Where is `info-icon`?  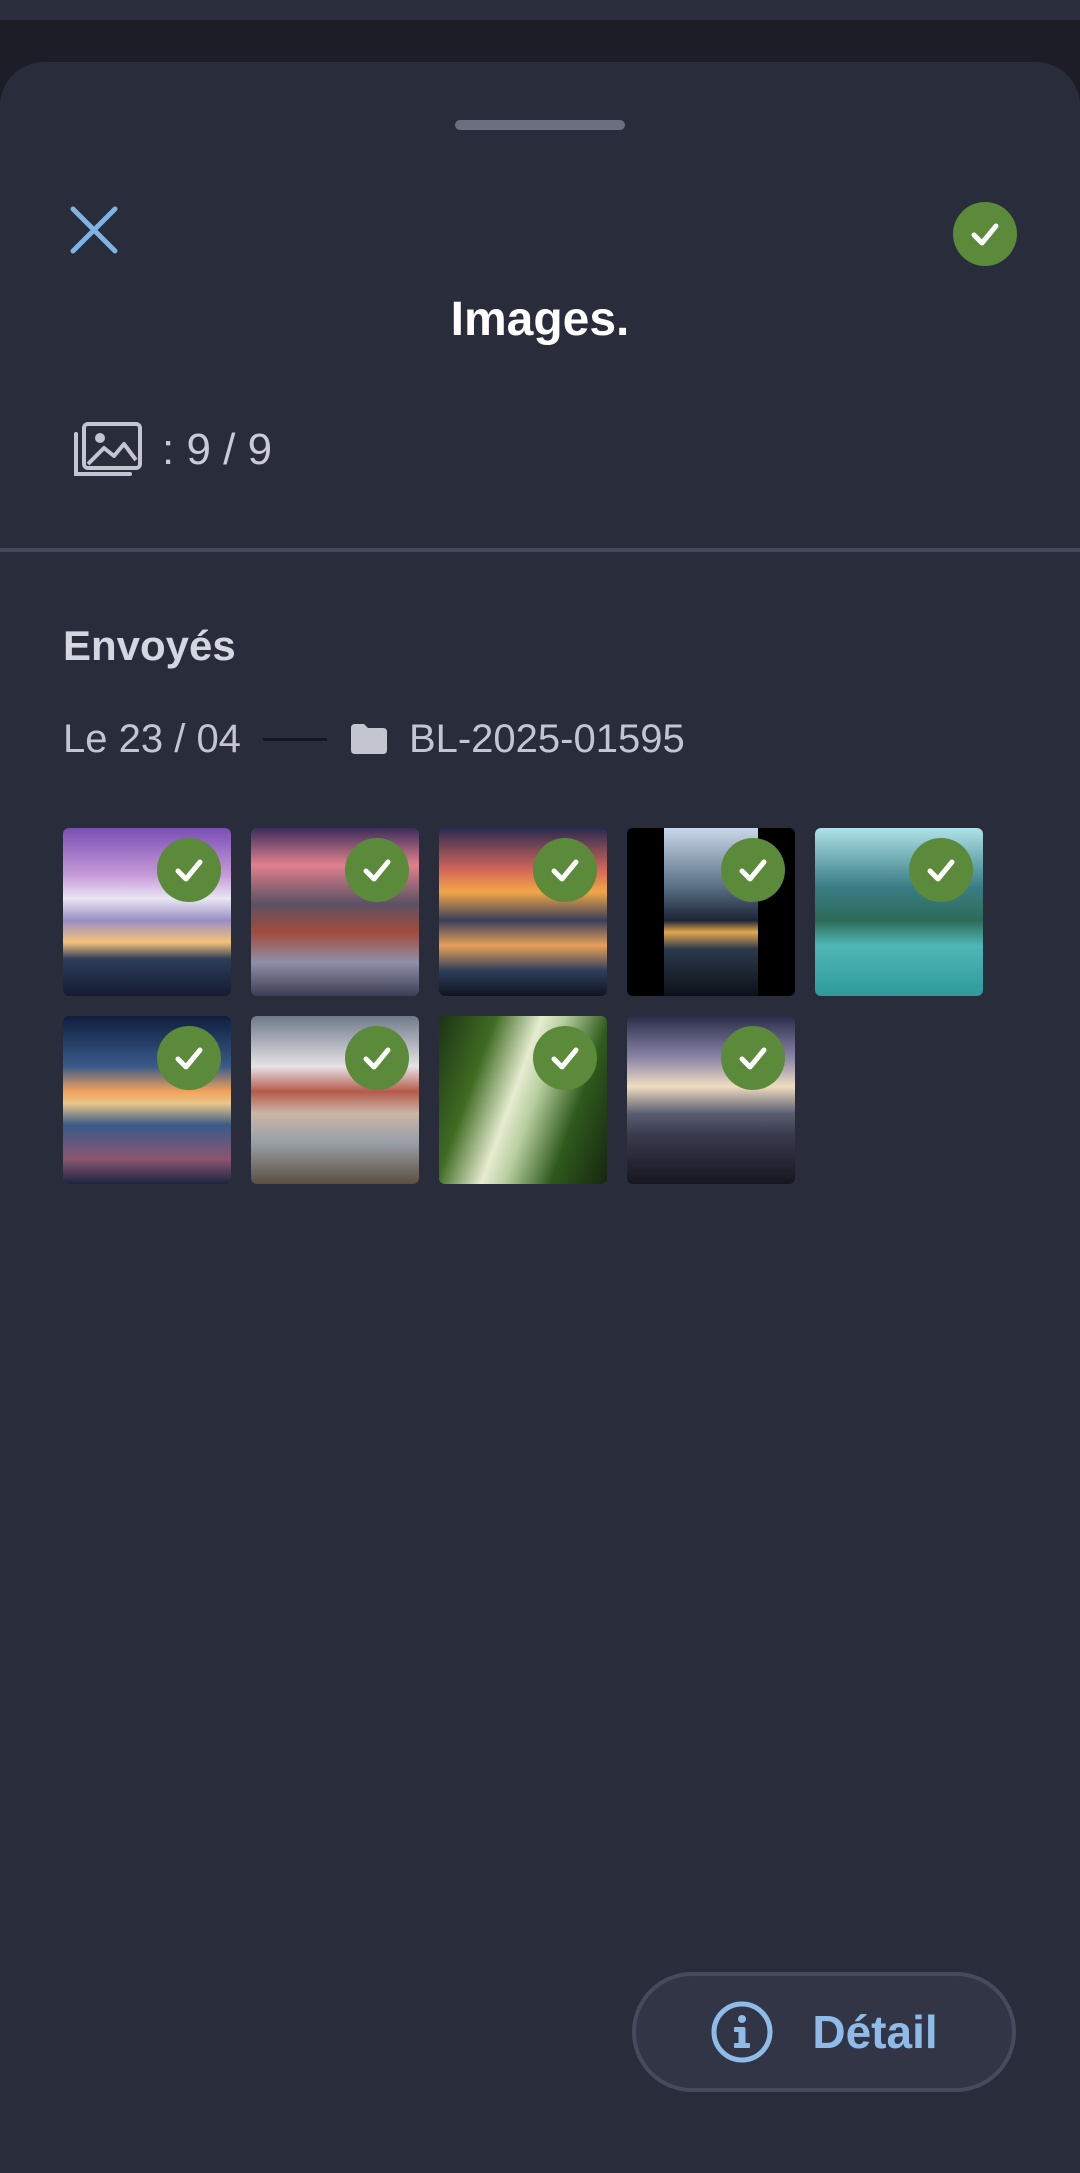 info-icon is located at coordinates (742, 2032).